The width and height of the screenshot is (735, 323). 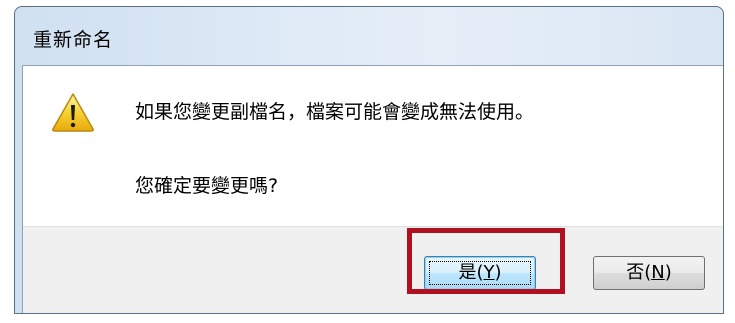 I want to click on no-mnemonic: N, so click(x=658, y=272).